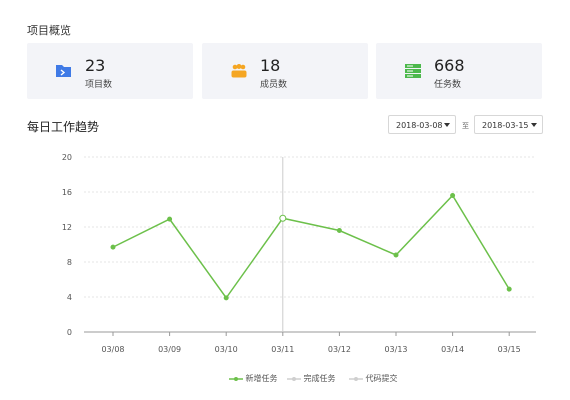 This screenshot has width=570, height=400. Describe the element at coordinates (381, 378) in the screenshot. I see `legend-label: 代码提交` at that location.